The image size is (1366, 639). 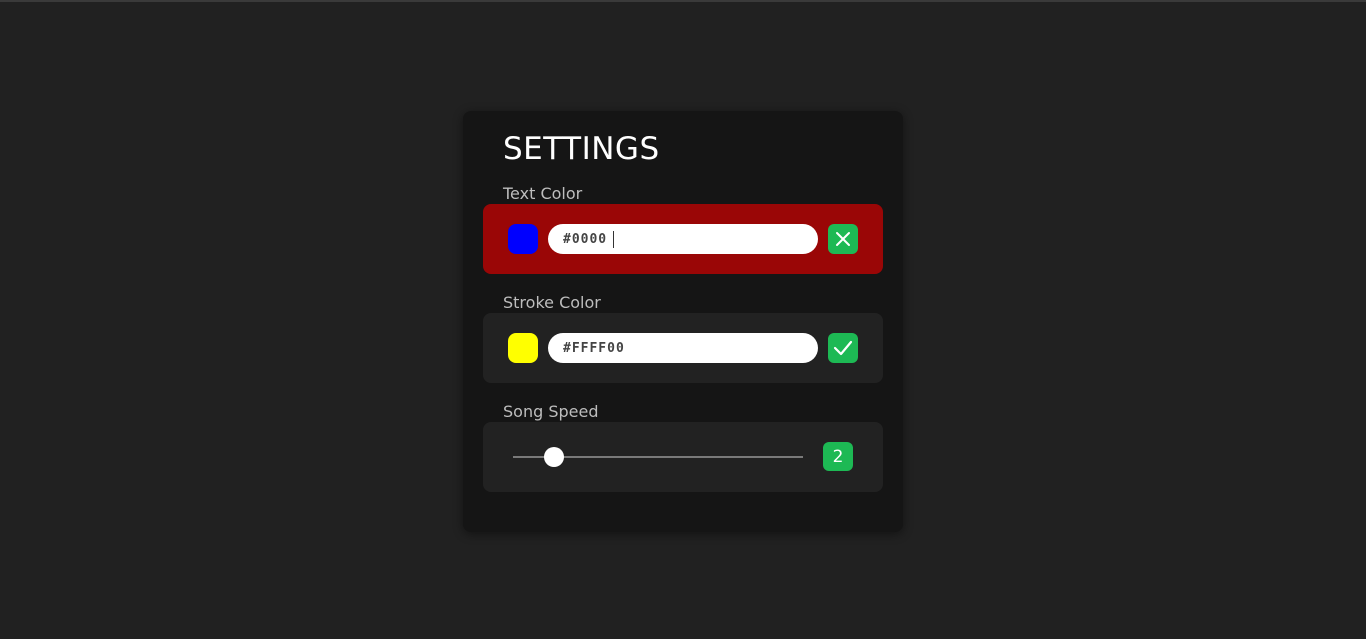 I want to click on text-color-clear-button, so click(x=843, y=239).